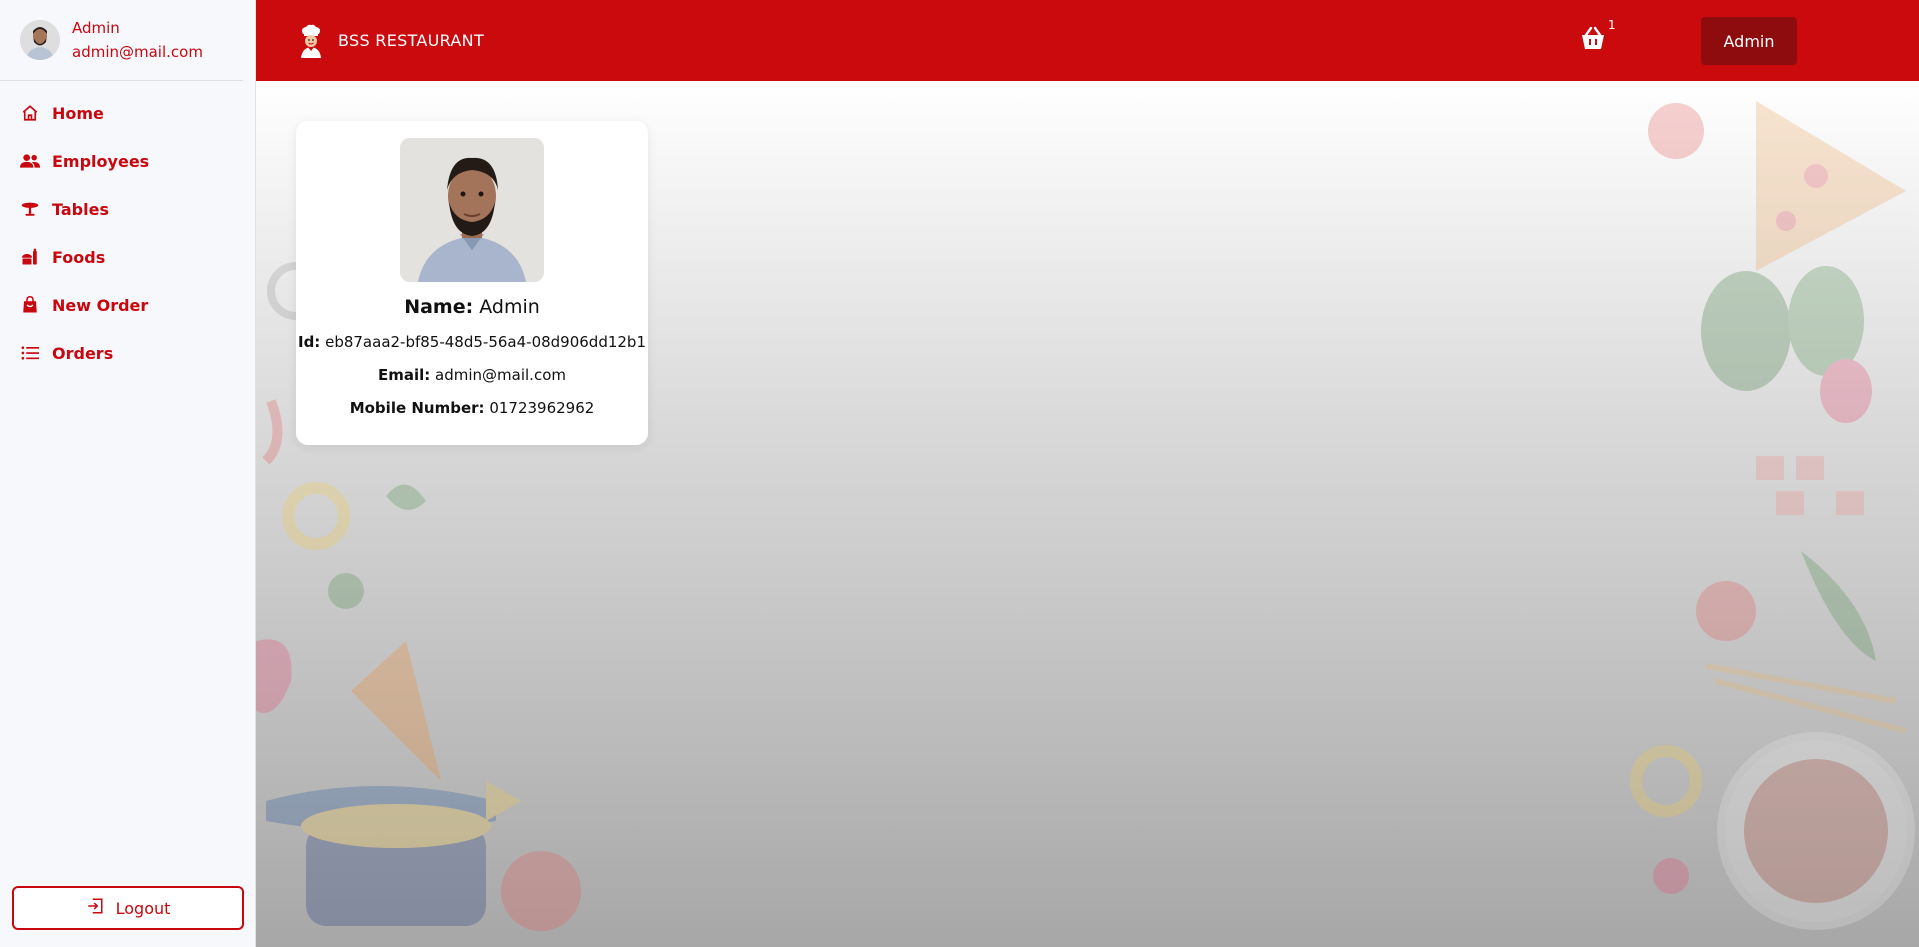  I want to click on logout-button: Logout, so click(128, 908).